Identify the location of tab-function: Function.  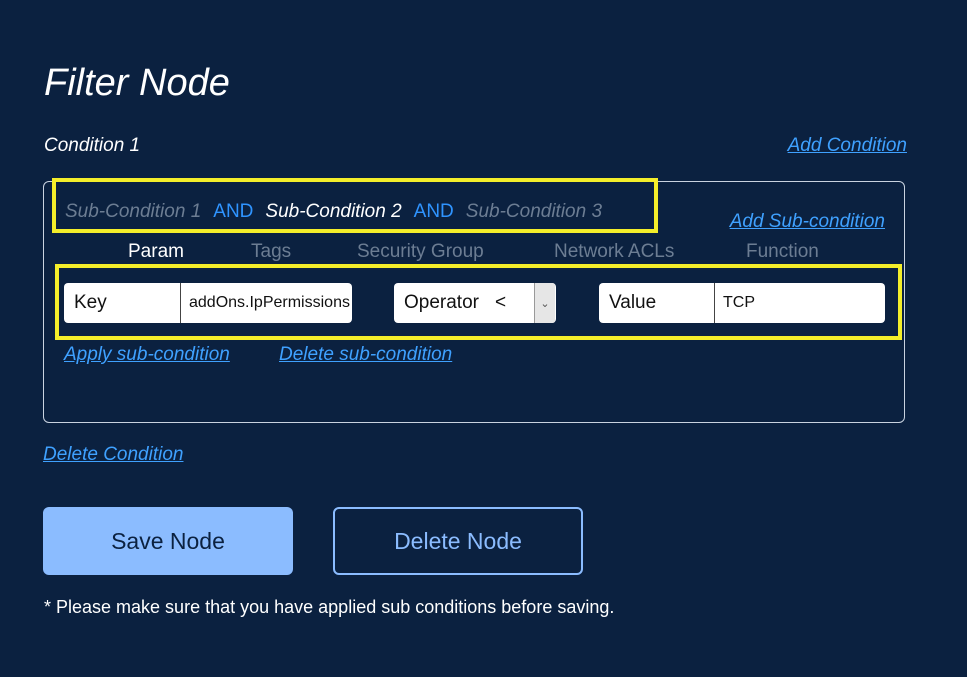
(782, 252).